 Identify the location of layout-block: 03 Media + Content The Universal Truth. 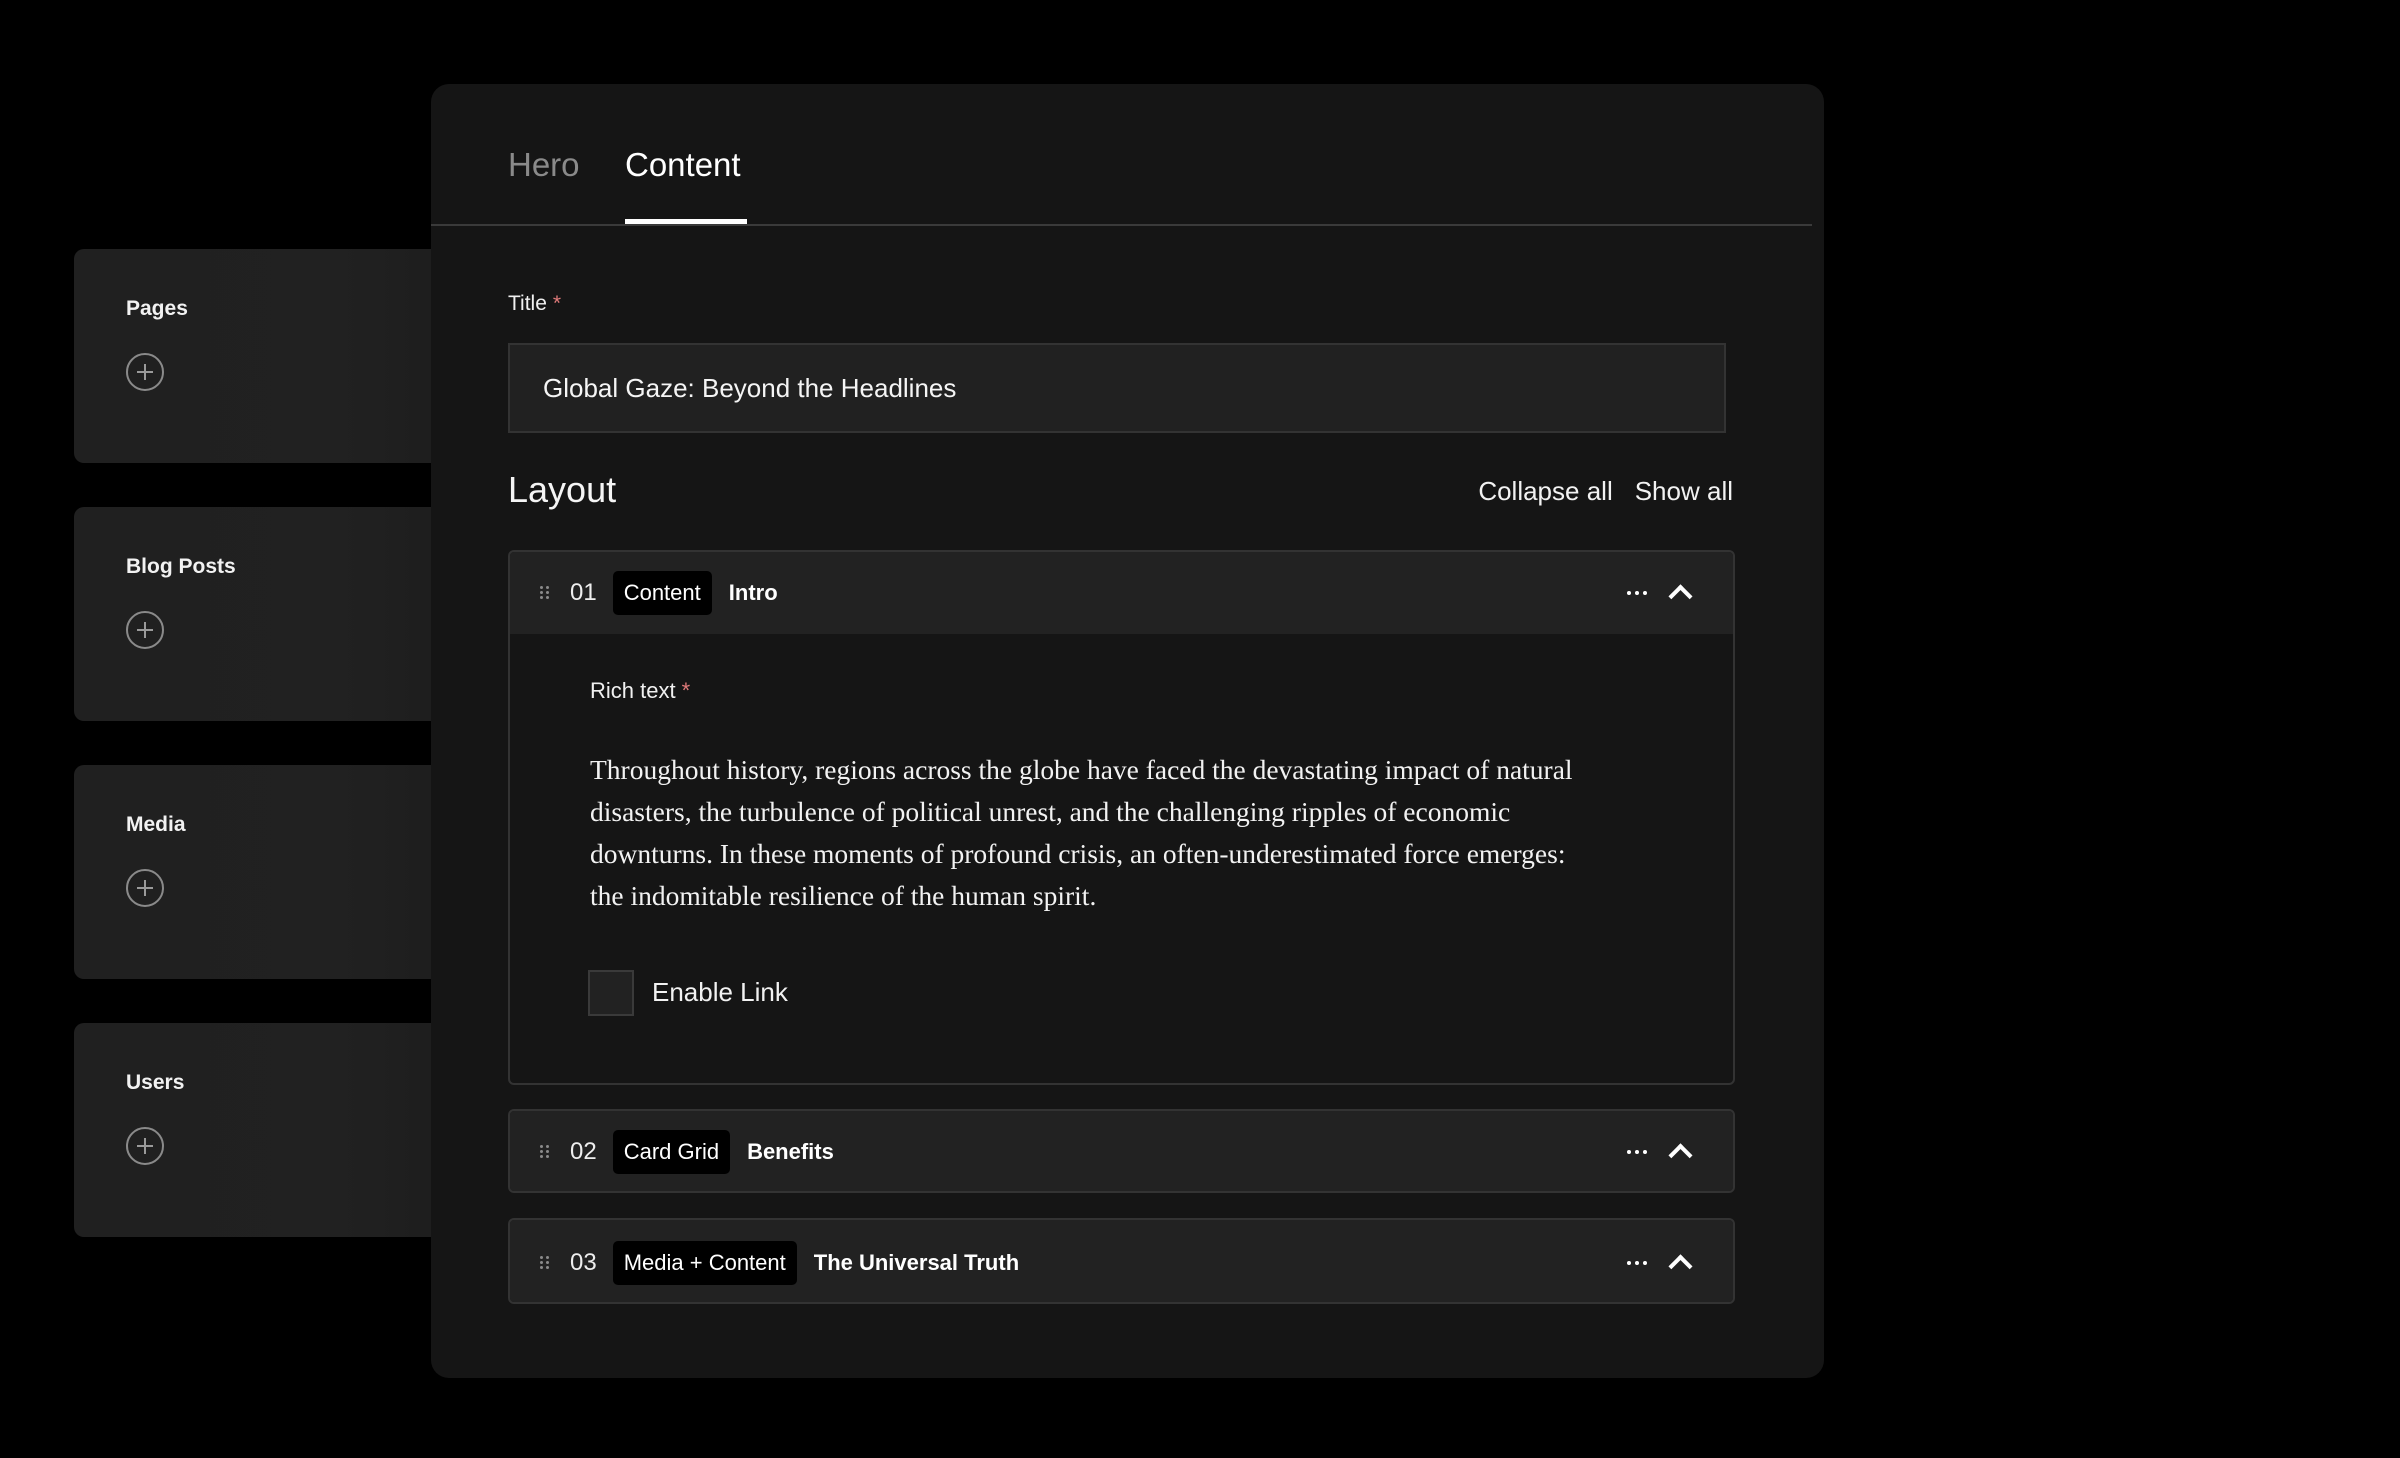
(1121, 1261).